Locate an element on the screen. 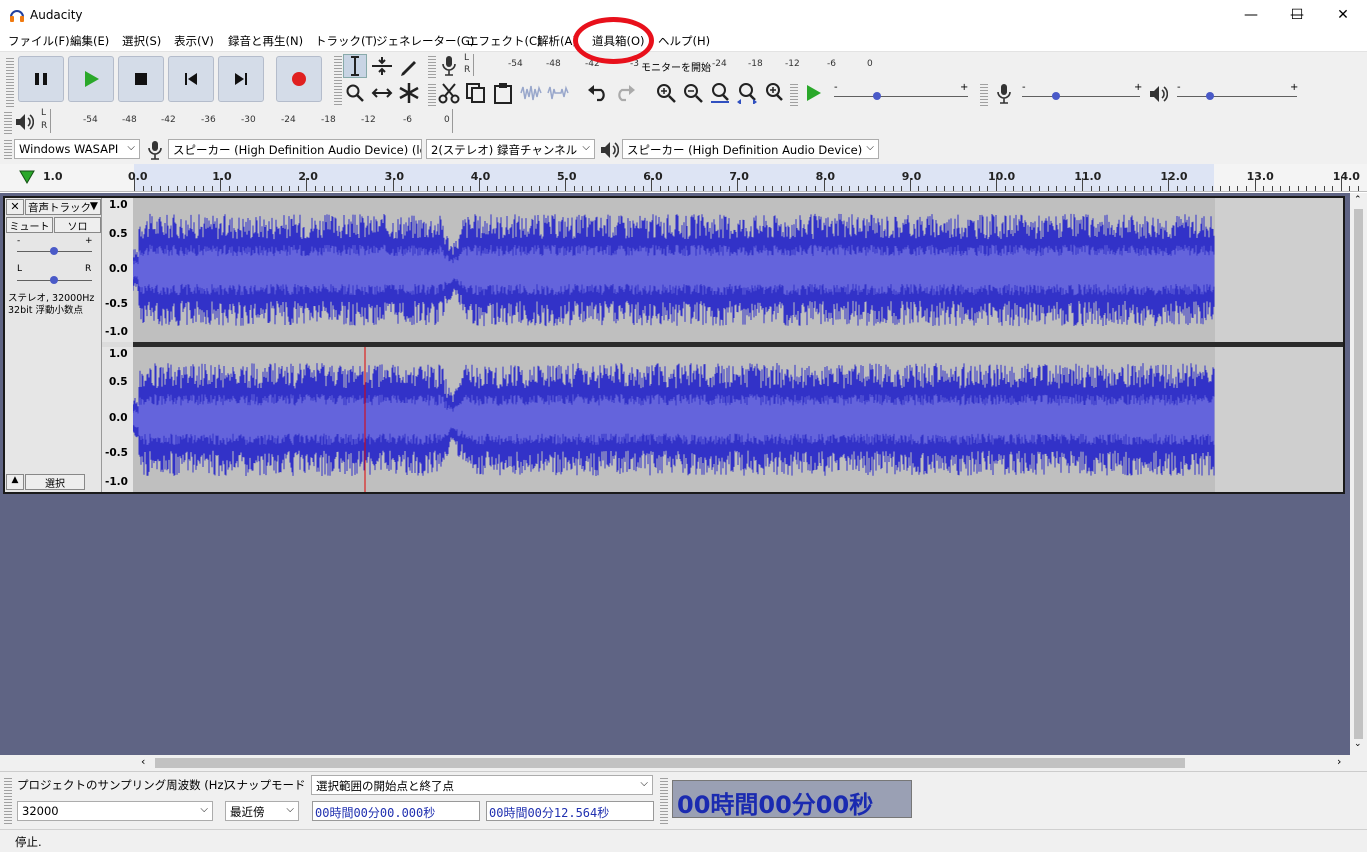 The height and width of the screenshot is (852, 1367). microphone-icon is located at coordinates (449, 66).